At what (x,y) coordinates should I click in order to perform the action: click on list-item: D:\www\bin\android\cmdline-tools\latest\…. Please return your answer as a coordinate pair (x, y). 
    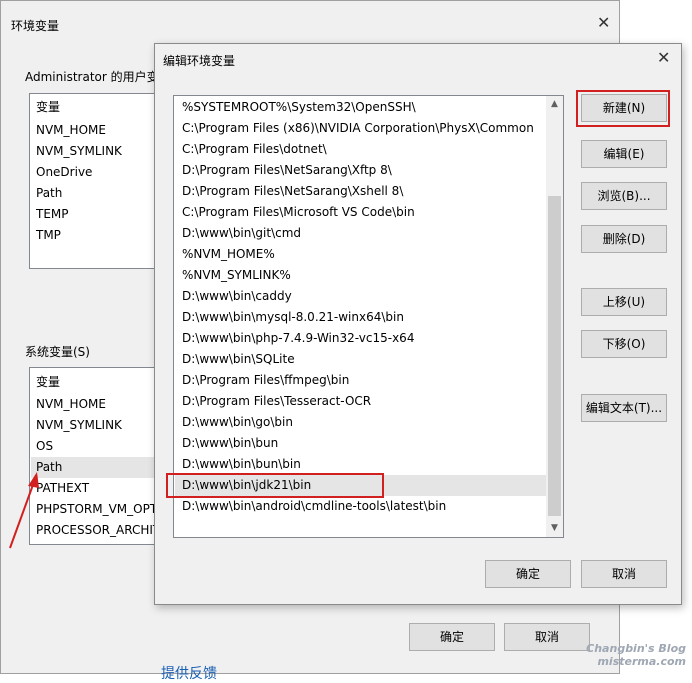
    Looking at the image, I should click on (361, 506).